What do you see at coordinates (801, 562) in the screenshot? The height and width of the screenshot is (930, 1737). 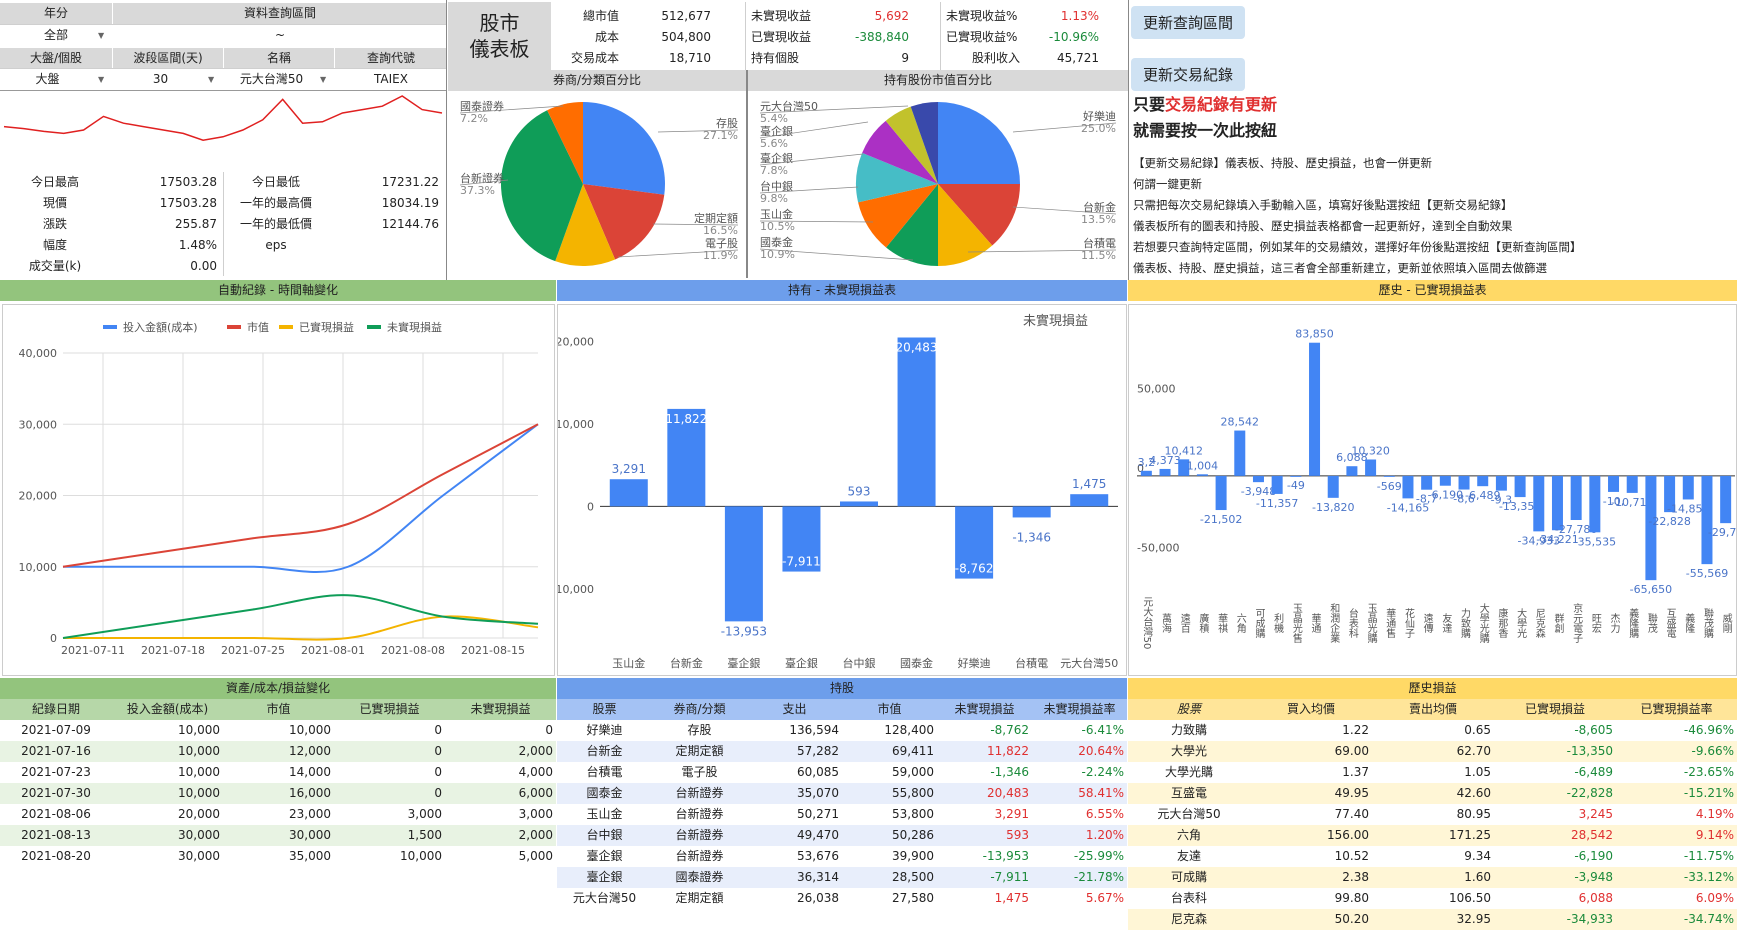 I see `bar-value-label: -7,911` at bounding box center [801, 562].